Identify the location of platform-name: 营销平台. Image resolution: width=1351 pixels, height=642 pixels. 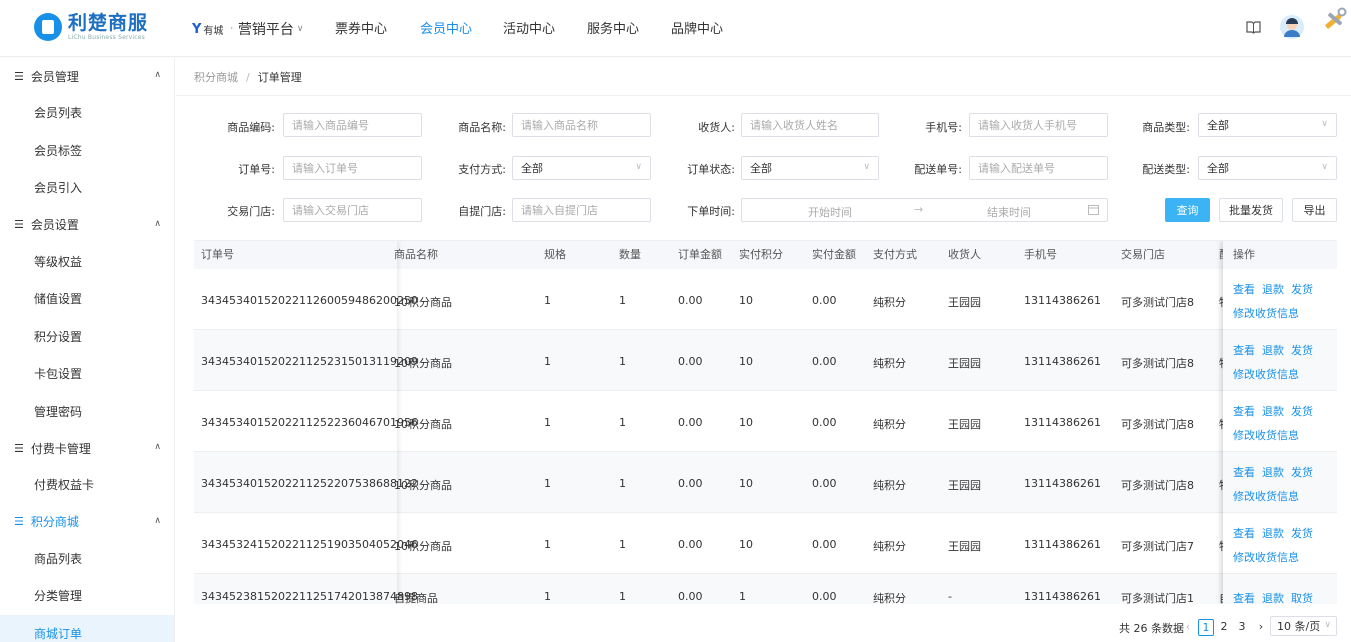
(265, 30).